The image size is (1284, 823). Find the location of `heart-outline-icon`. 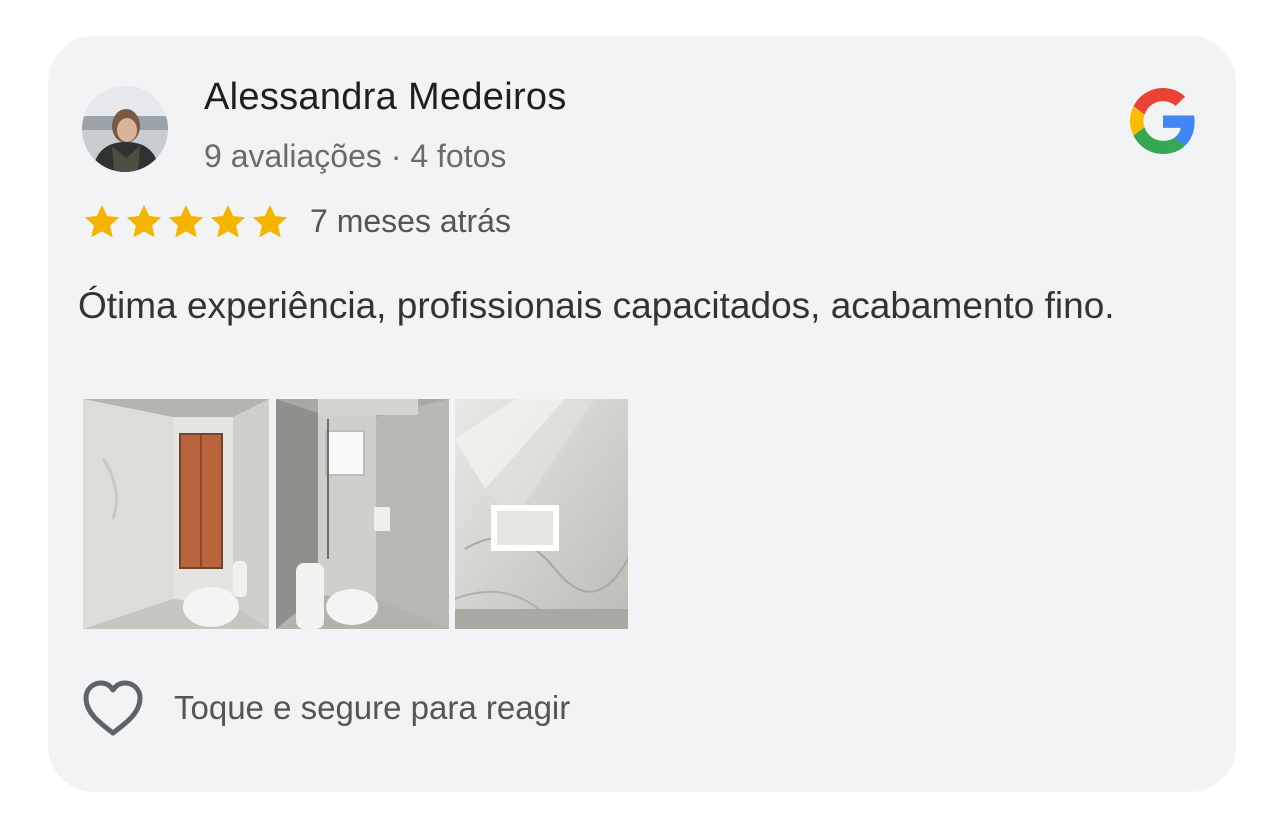

heart-outline-icon is located at coordinates (113, 709).